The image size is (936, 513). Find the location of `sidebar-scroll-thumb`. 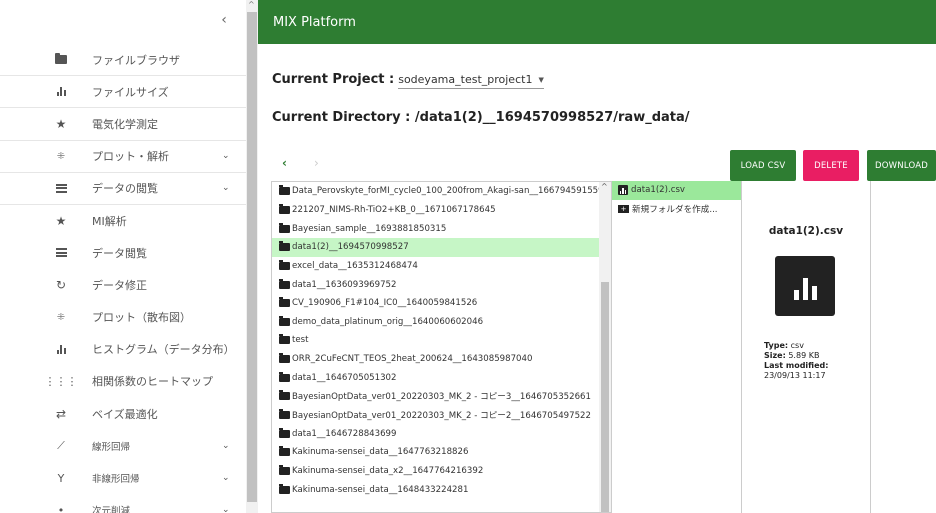

sidebar-scroll-thumb is located at coordinates (252, 257).